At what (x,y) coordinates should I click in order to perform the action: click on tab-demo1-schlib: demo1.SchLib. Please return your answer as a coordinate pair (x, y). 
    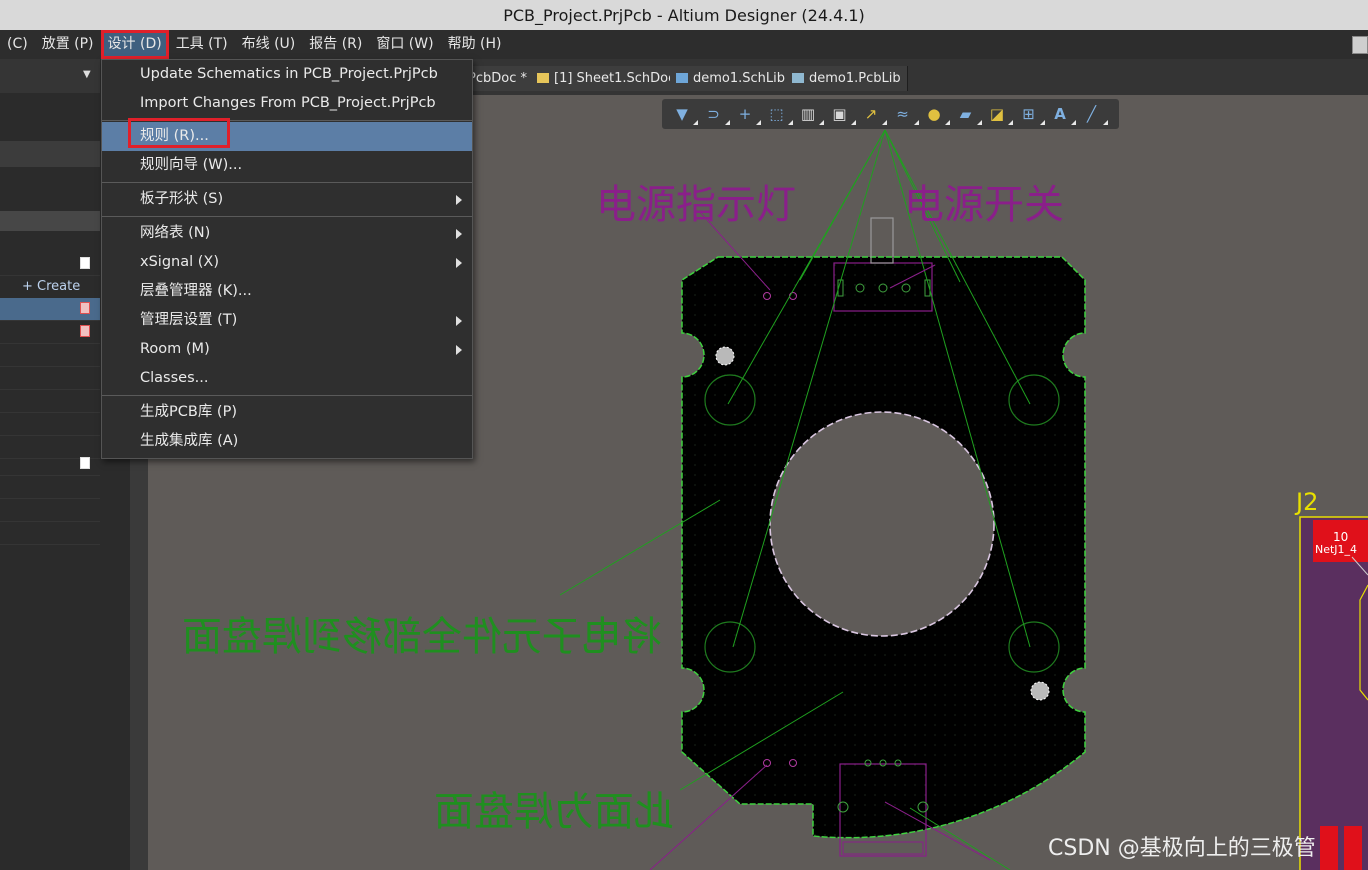
    Looking at the image, I should click on (731, 78).